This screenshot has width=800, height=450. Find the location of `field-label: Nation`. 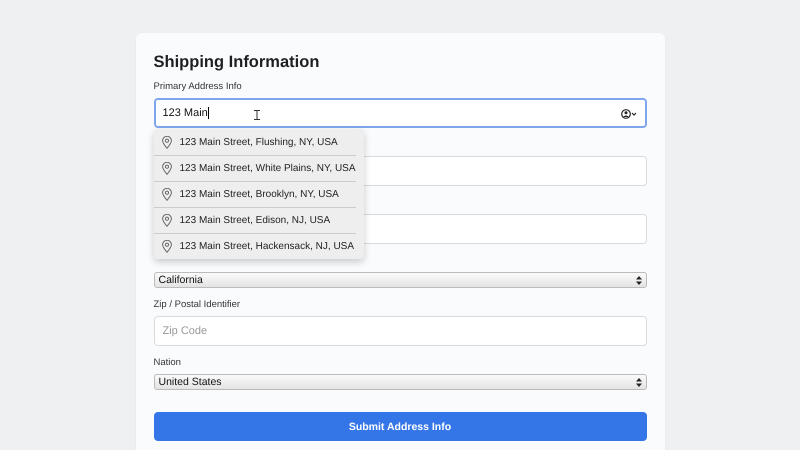

field-label: Nation is located at coordinates (167, 362).